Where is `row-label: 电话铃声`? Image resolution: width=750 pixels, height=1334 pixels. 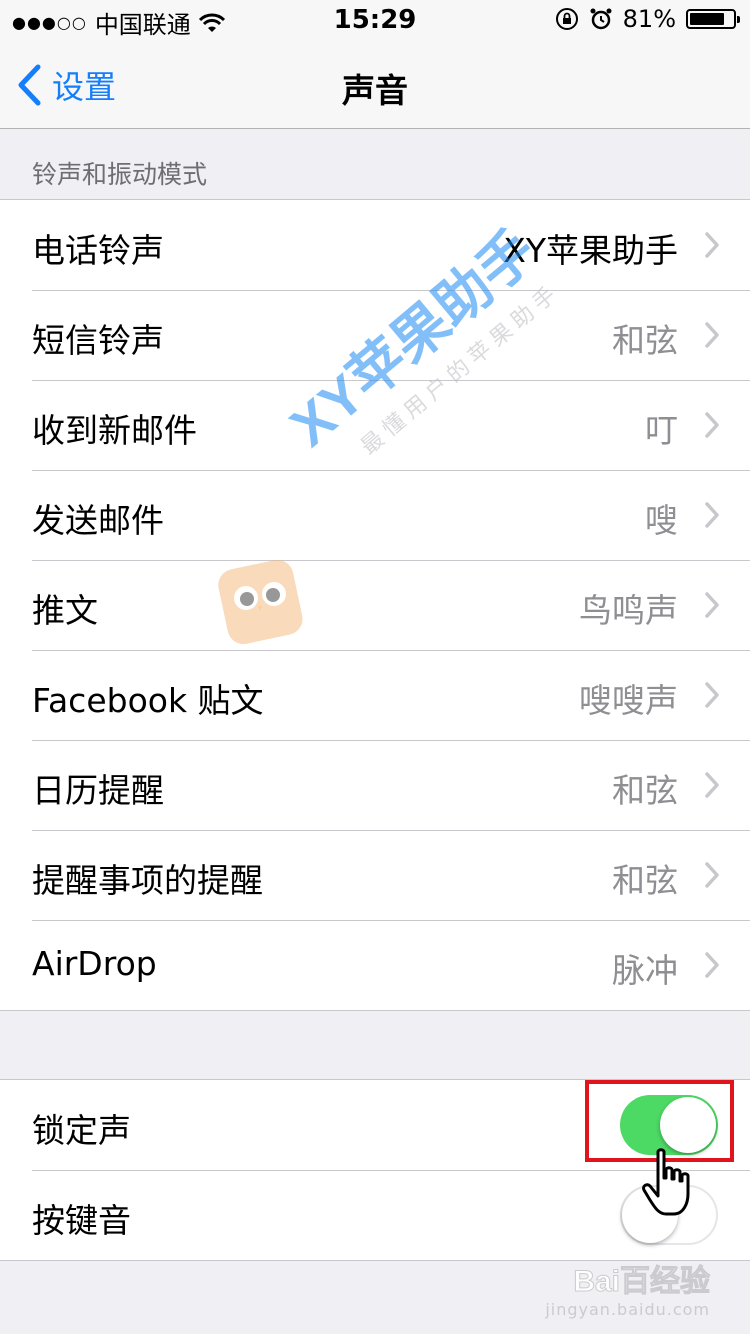
row-label: 电话铃声 is located at coordinates (98, 250).